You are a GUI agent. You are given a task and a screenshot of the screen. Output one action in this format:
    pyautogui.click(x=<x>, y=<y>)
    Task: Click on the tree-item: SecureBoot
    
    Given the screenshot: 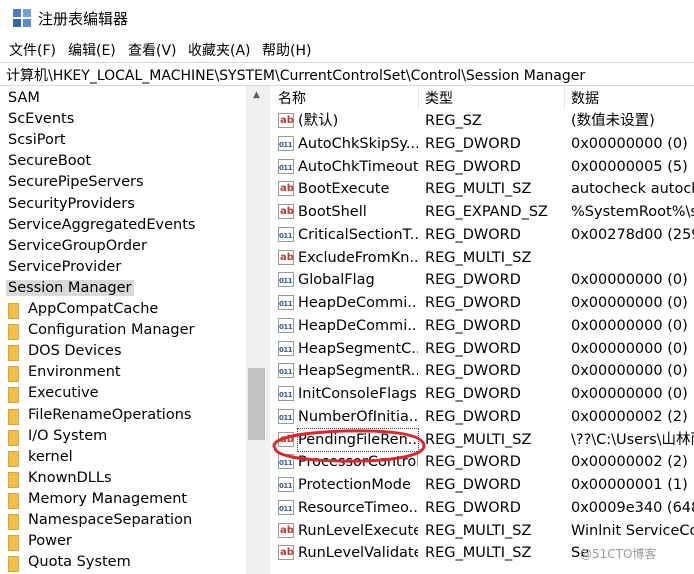 What is the action you would take?
    pyautogui.click(x=49, y=161)
    